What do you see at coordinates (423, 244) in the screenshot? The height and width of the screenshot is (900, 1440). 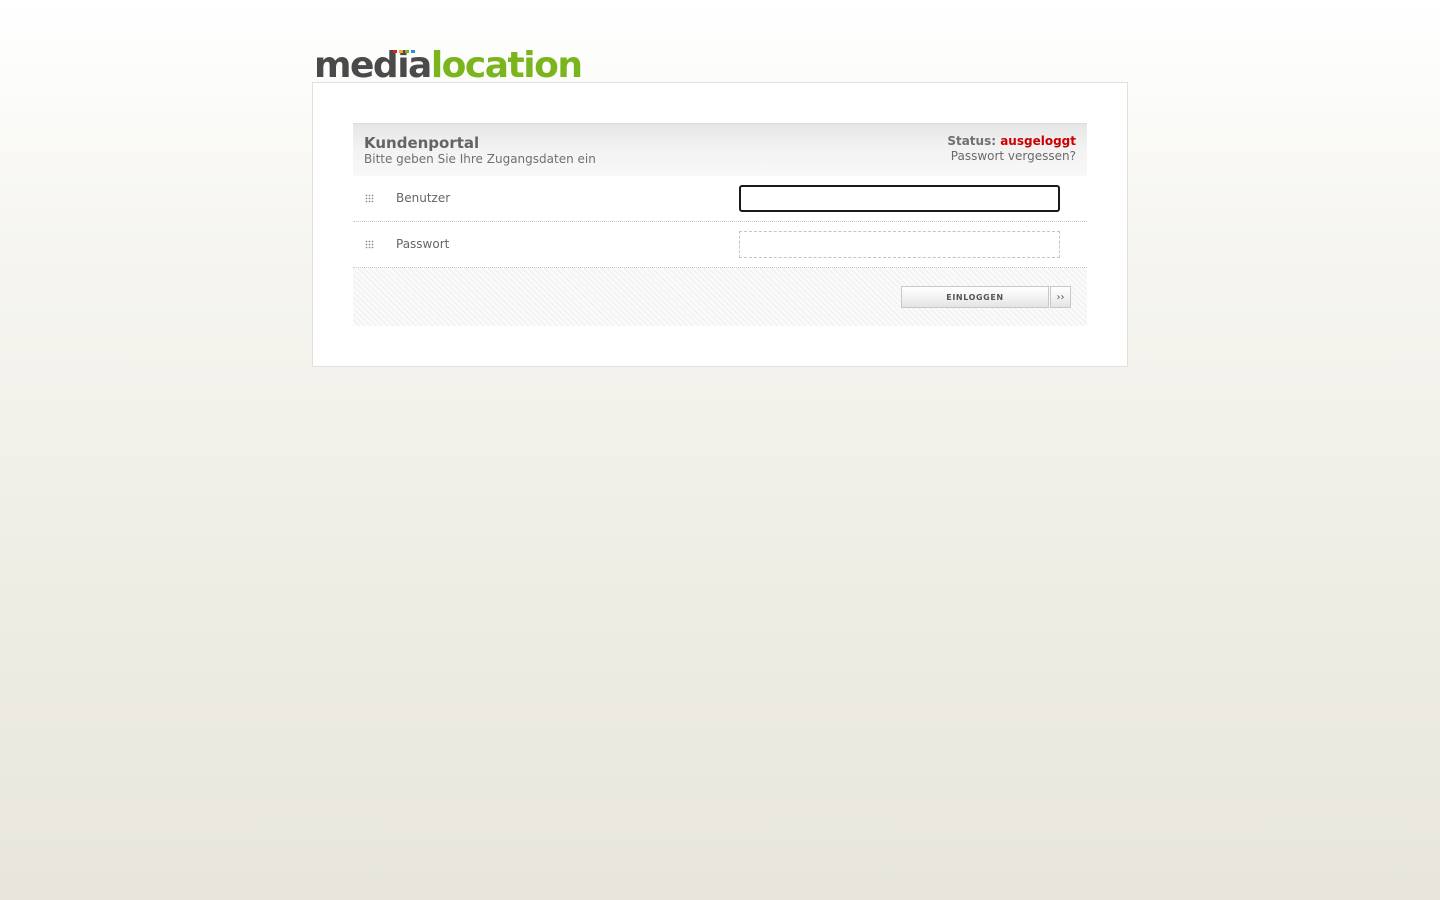 I see `password-label: Passwort` at bounding box center [423, 244].